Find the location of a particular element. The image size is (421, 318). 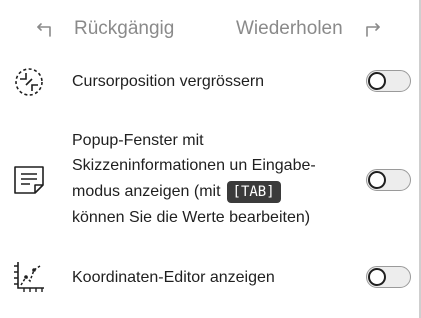

setting-row-cursor-magnify: Cursorposition vergrössern is located at coordinates (210, 81).